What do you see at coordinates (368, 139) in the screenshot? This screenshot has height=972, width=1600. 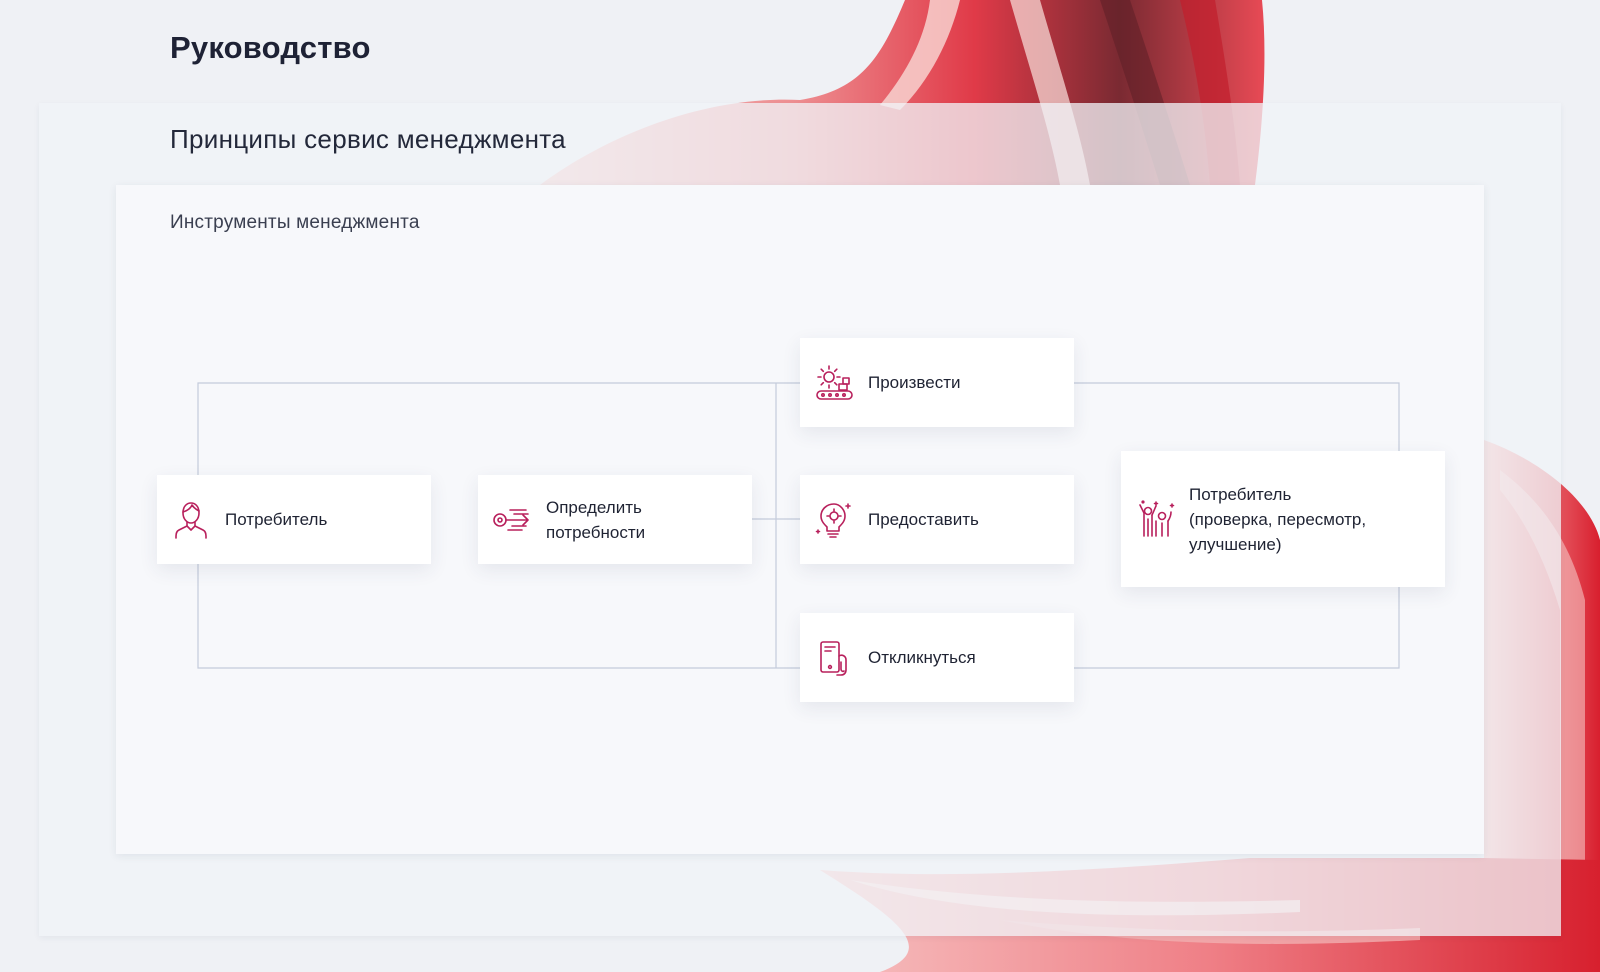 I see `section-title: Принципы сервис менеджмента` at bounding box center [368, 139].